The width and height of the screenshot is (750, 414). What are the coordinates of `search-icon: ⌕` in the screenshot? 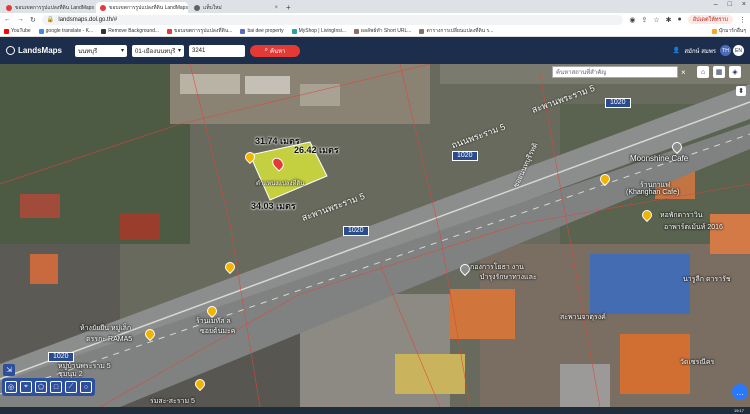 It's located at (266, 50).